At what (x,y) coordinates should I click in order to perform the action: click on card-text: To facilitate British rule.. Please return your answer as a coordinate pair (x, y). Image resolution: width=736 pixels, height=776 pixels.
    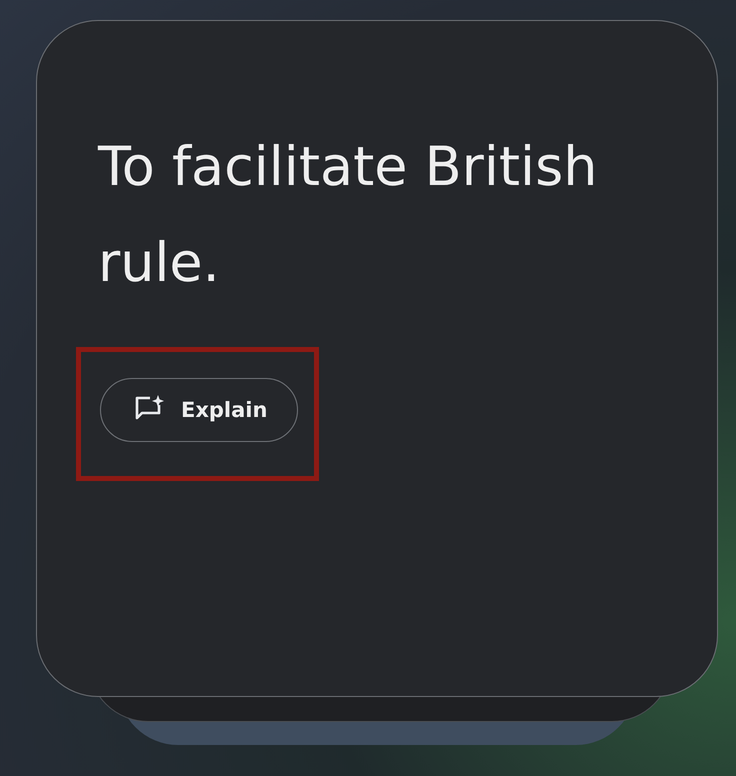
    Looking at the image, I should click on (348, 215).